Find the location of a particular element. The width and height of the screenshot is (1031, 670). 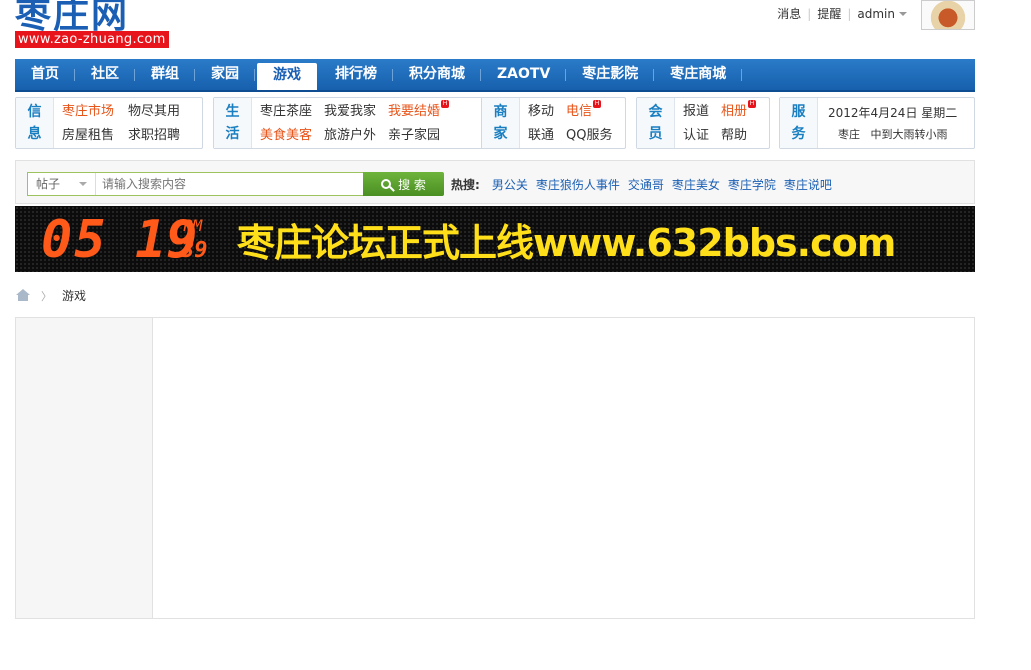

quick-links: 移动 电信H 联通 QQ服务 is located at coordinates (570, 123).